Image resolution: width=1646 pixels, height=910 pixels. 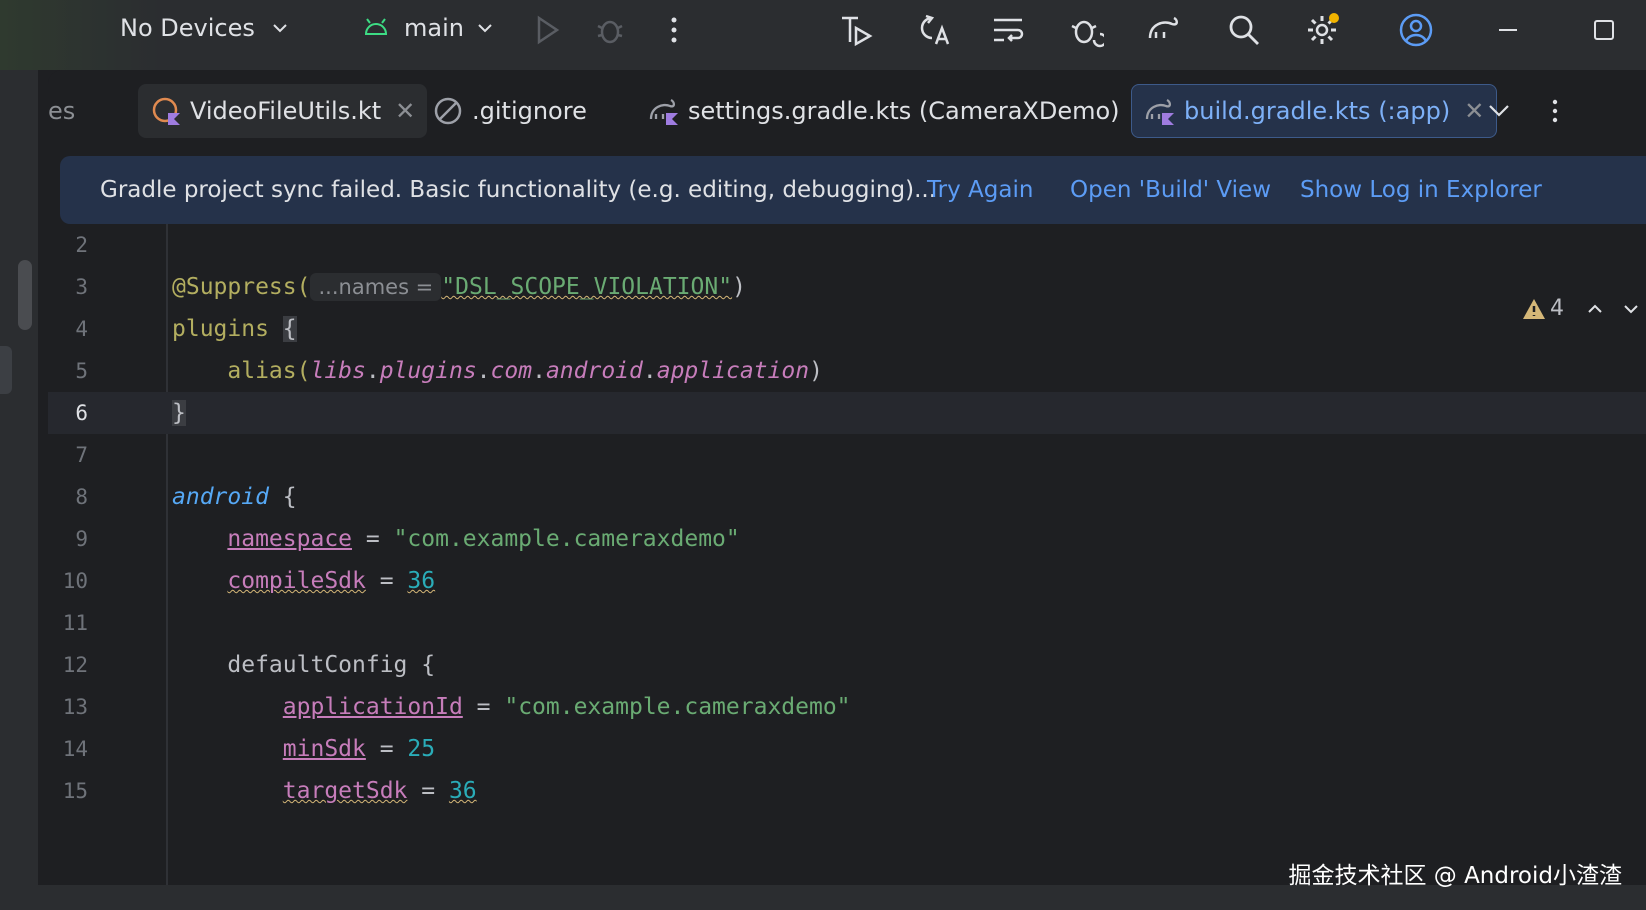 I want to click on code-line: 9 namespace = "com.example.cameraxdemo", so click(x=847, y=539).